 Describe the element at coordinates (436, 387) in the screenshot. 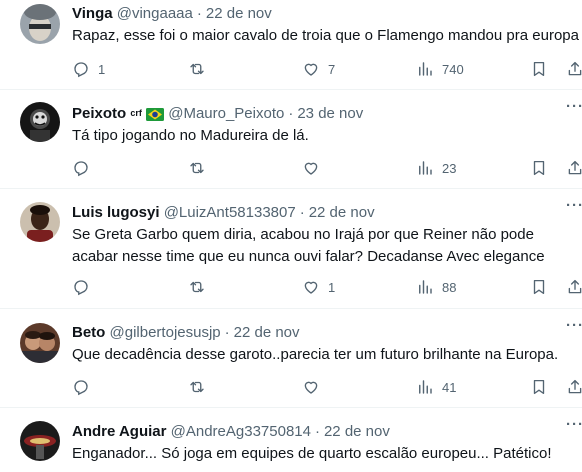

I see `views-button: 41` at that location.